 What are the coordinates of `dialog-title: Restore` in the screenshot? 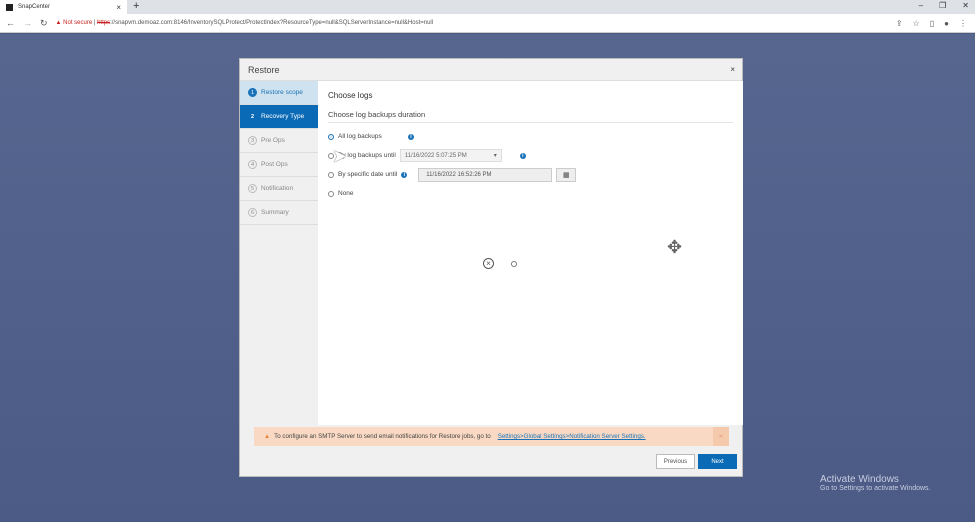 It's located at (264, 69).